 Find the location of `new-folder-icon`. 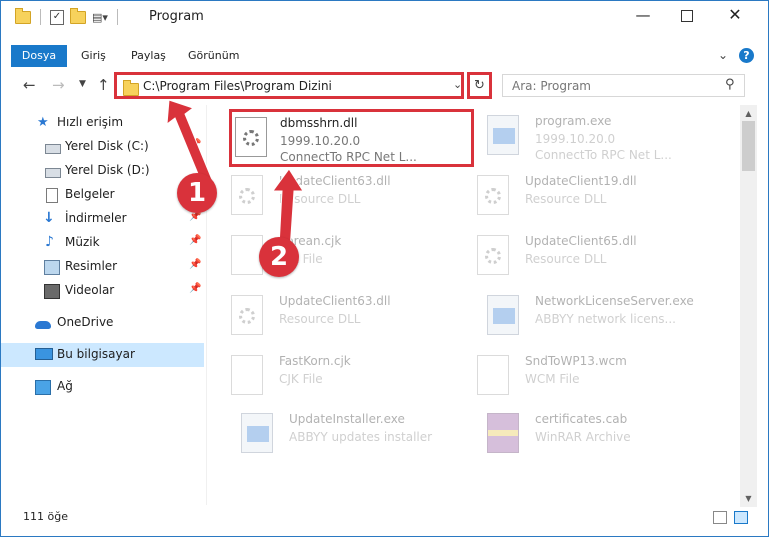

new-folder-icon is located at coordinates (78, 15).